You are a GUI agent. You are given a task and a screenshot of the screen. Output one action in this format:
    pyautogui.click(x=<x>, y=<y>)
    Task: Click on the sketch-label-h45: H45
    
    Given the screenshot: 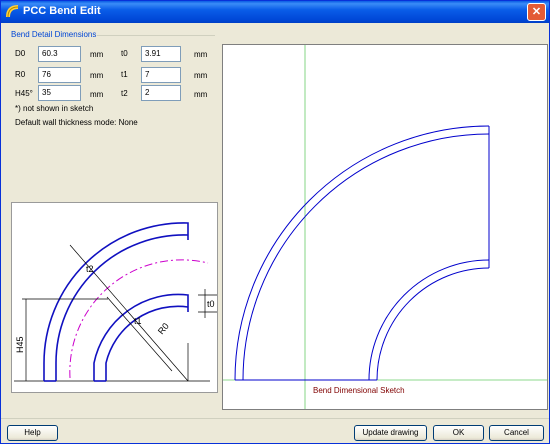 What is the action you would take?
    pyautogui.click(x=20, y=344)
    